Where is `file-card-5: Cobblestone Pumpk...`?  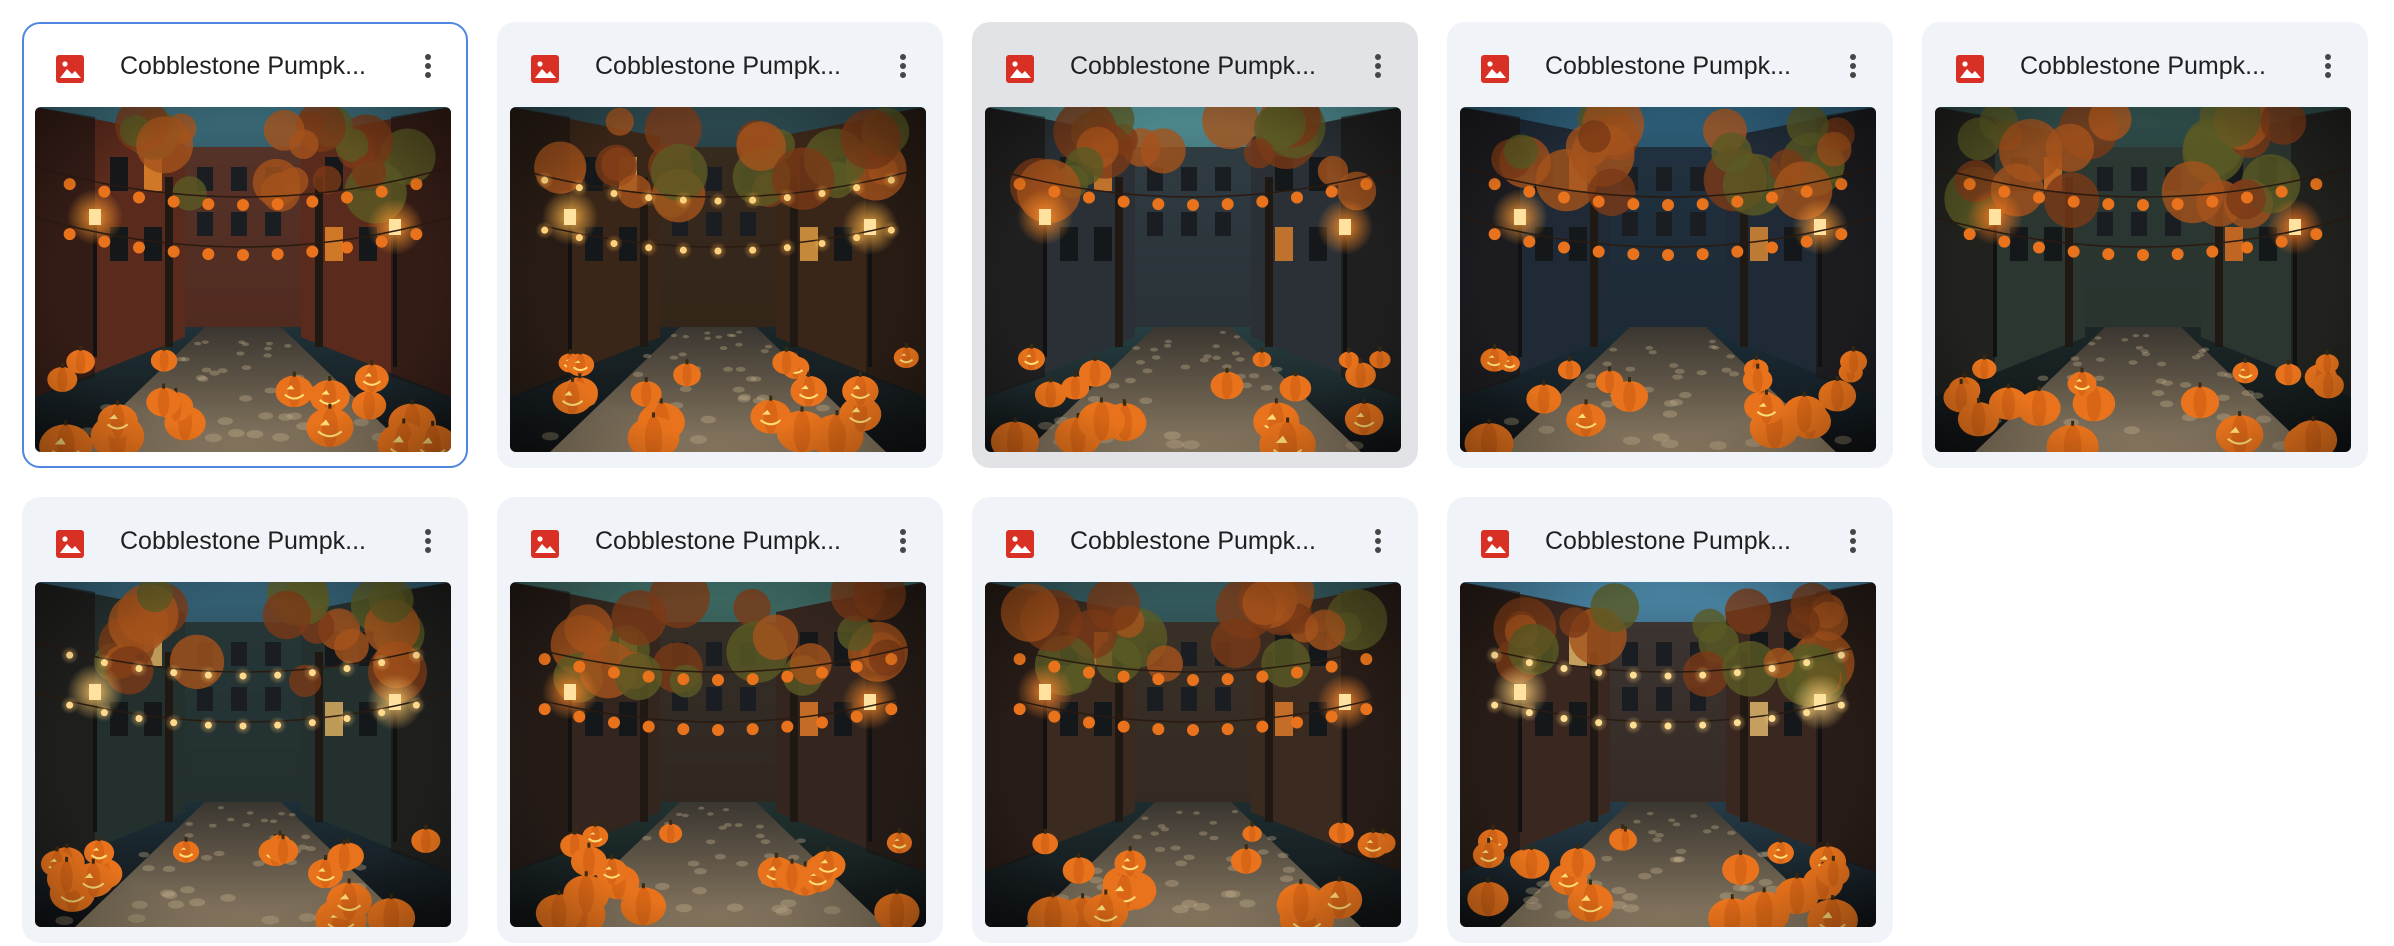 file-card-5: Cobblestone Pumpk... is located at coordinates (2145, 245).